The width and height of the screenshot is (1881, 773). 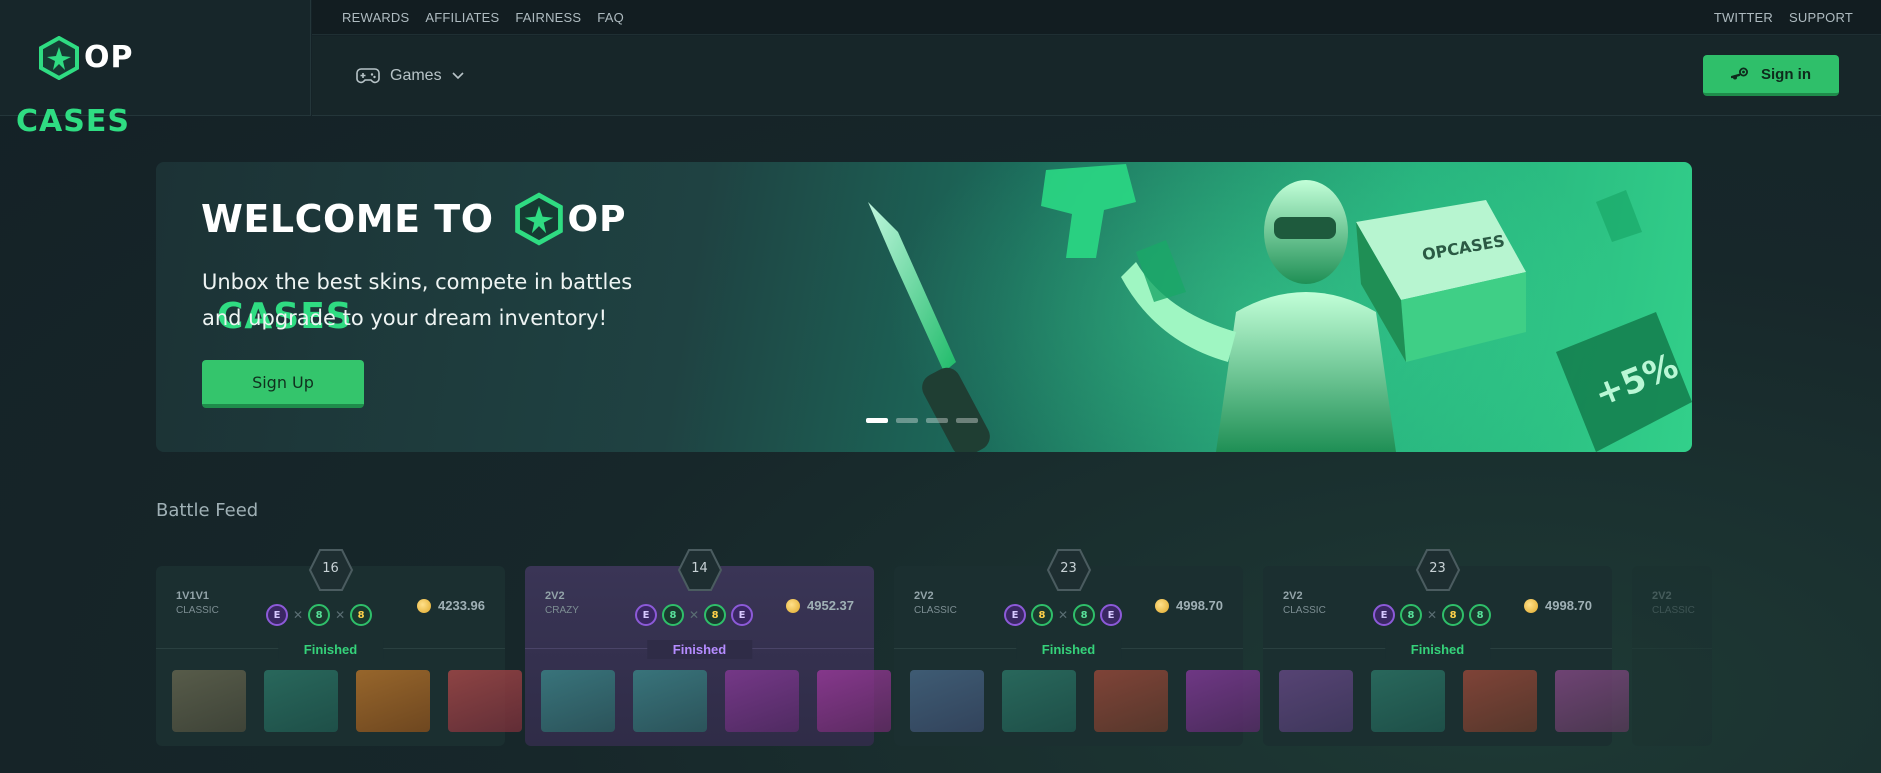 What do you see at coordinates (1743, 17) in the screenshot?
I see `link-twitter: TWITTER` at bounding box center [1743, 17].